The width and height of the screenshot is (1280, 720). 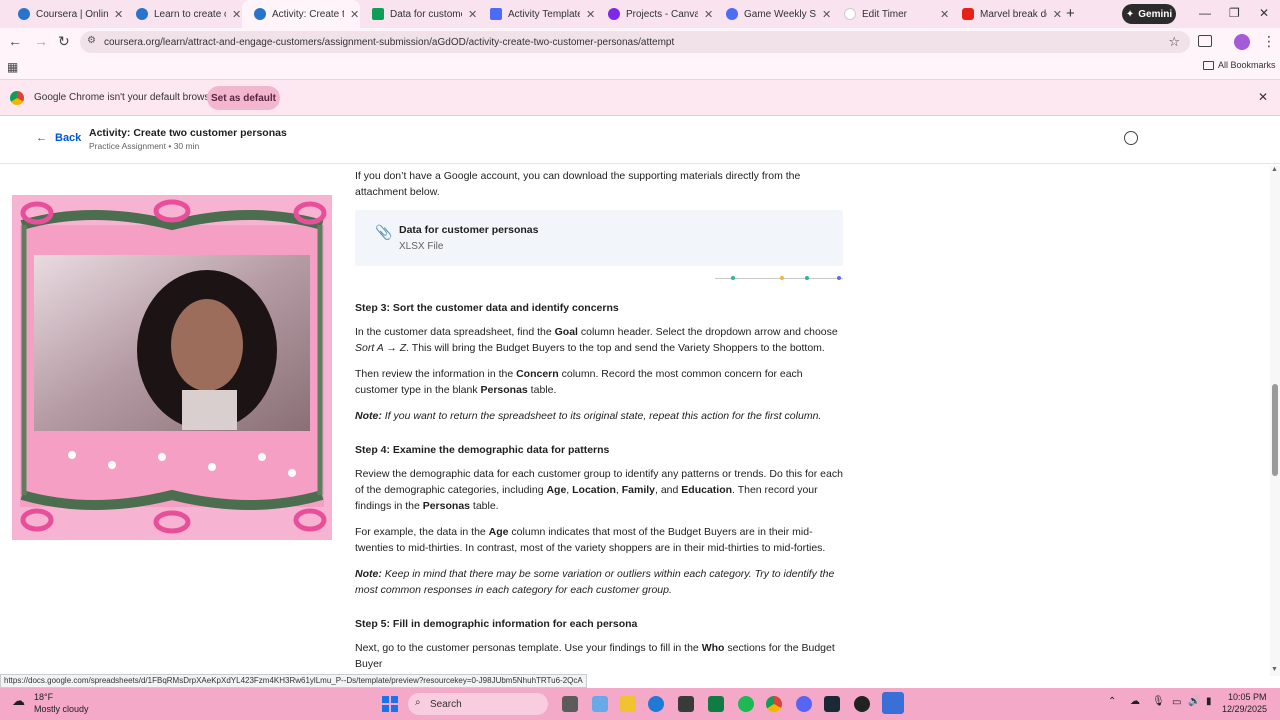 What do you see at coordinates (426, 14) in the screenshot?
I see `tab-title: Data for customer p` at bounding box center [426, 14].